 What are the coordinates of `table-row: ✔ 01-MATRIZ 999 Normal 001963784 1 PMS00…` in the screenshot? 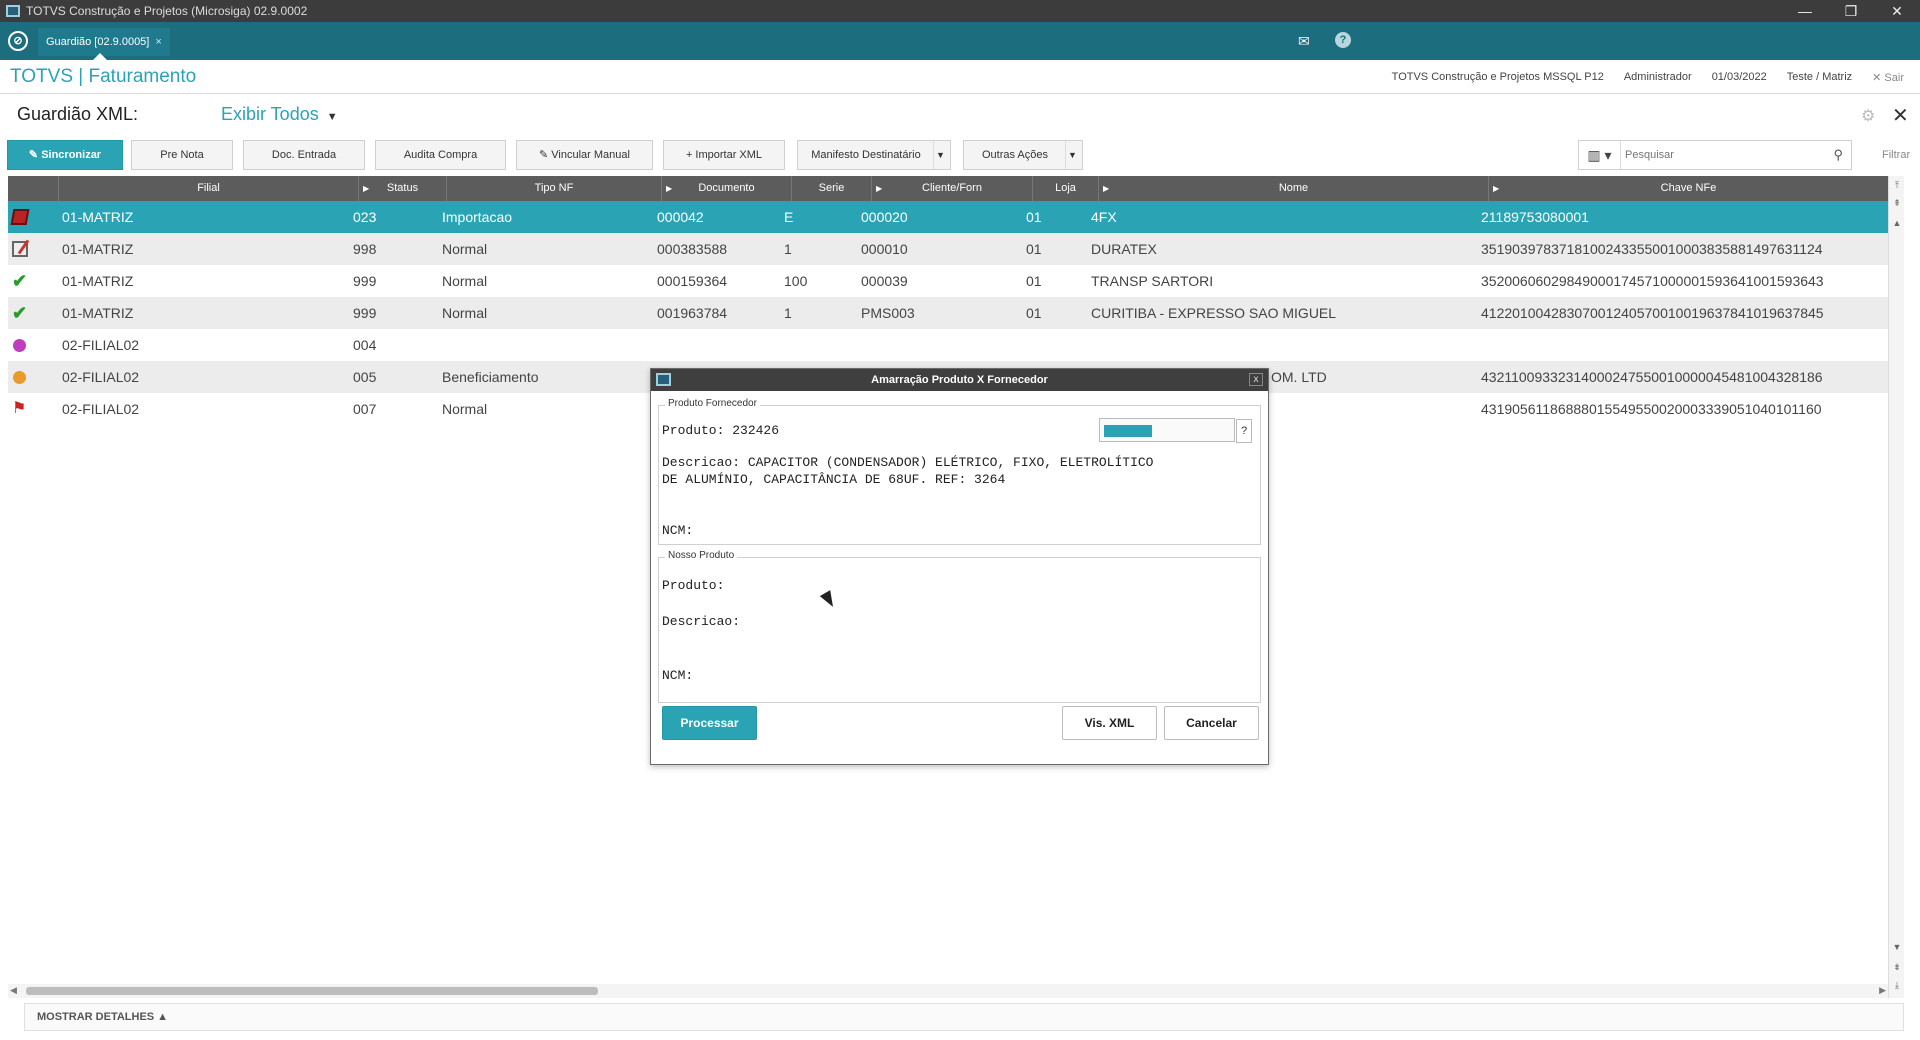 It's located at (948, 313).